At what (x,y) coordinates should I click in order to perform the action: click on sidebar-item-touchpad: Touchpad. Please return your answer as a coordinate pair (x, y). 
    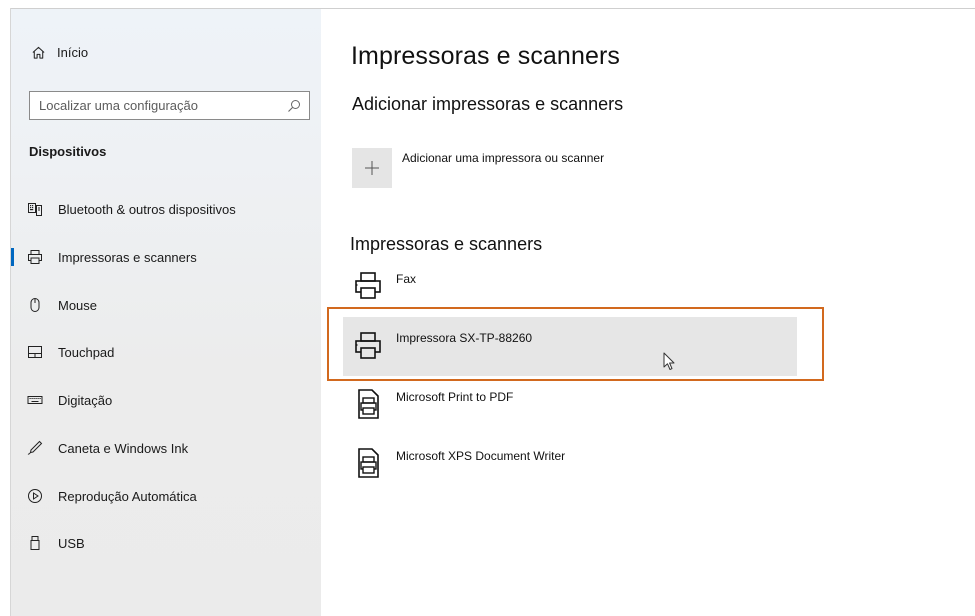
    Looking at the image, I should click on (166, 352).